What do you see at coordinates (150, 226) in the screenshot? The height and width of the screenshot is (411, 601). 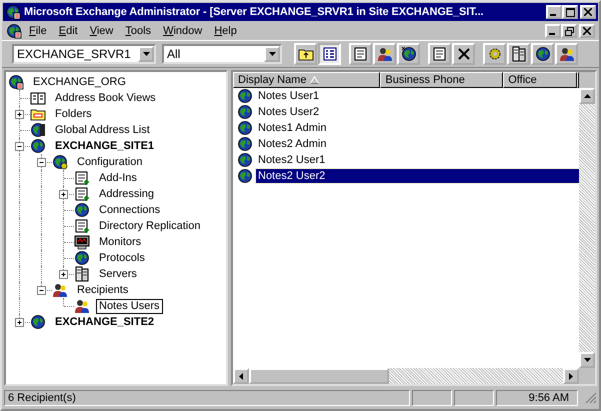 I see `tree-item: Directory Replication` at bounding box center [150, 226].